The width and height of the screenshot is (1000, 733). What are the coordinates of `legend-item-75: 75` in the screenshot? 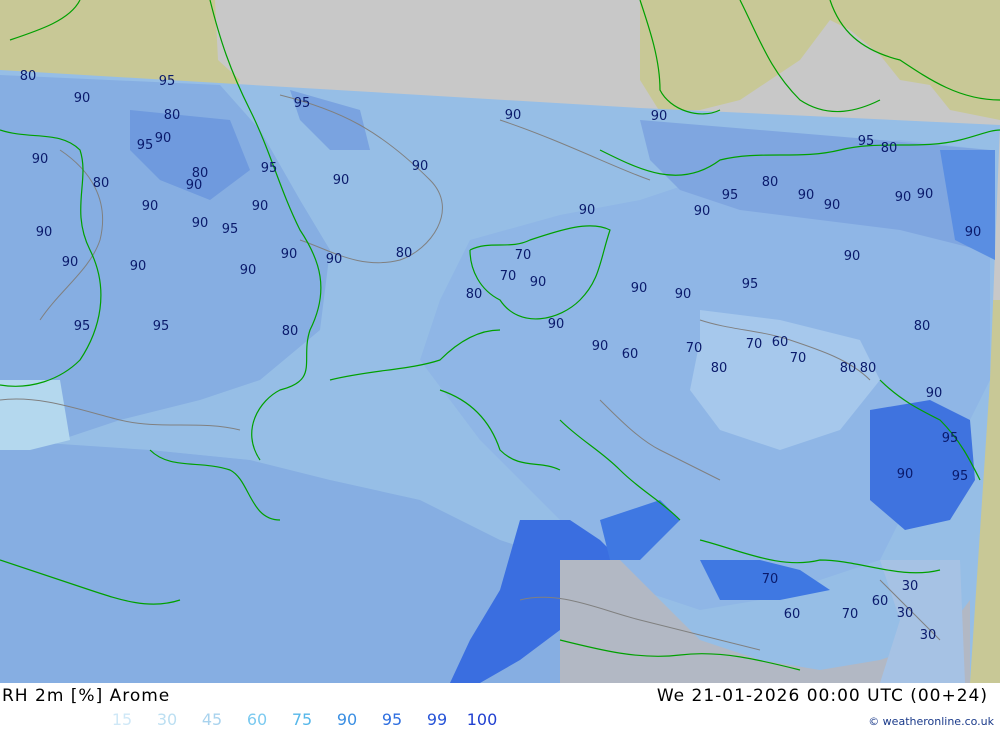 It's located at (302, 719).